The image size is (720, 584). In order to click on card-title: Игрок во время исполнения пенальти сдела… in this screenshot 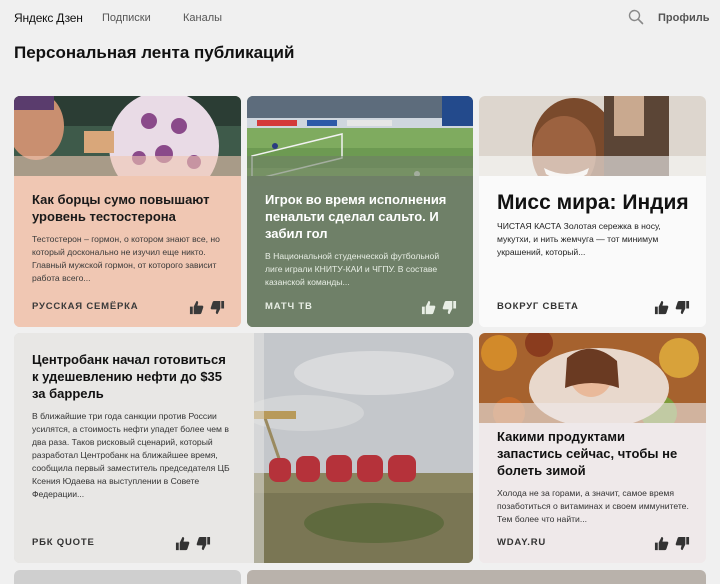, I will do `click(362, 216)`.